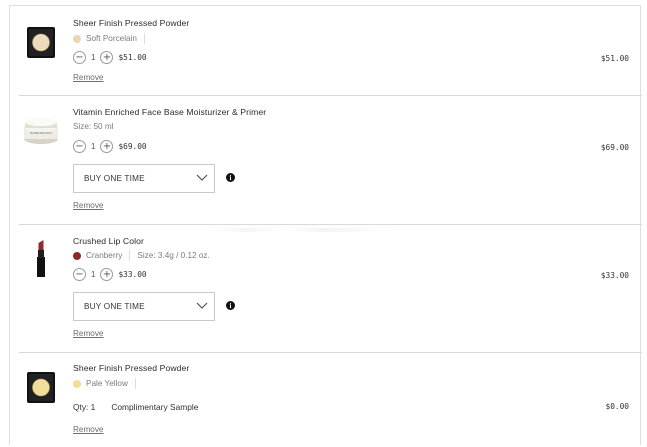 This screenshot has height=447, width=647. What do you see at coordinates (84, 407) in the screenshot?
I see `quantity-label: Qty: 1` at bounding box center [84, 407].